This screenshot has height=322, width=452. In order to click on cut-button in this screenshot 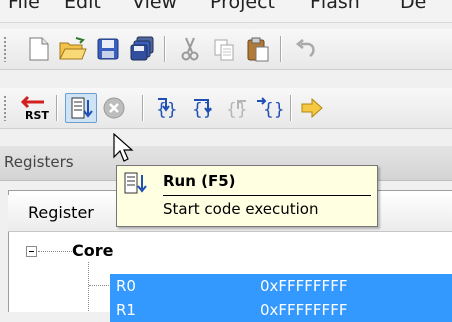, I will do `click(190, 49)`.